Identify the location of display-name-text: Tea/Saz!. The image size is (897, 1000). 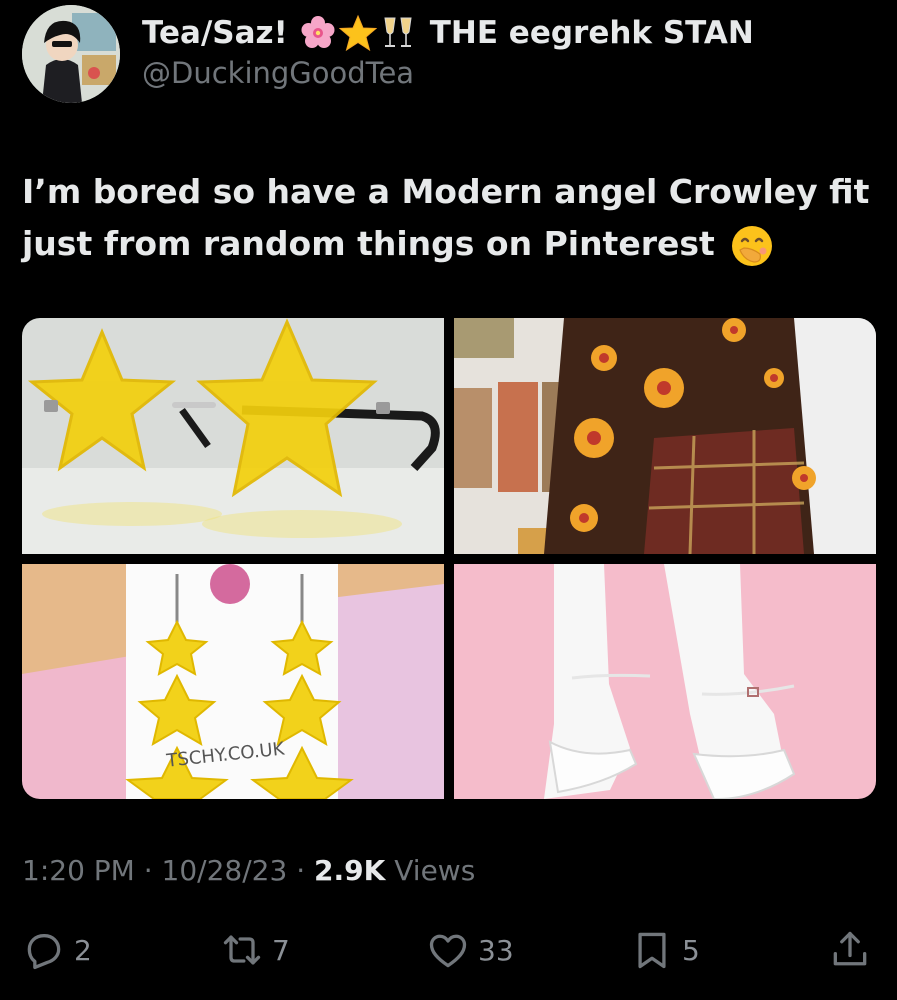
(215, 33).